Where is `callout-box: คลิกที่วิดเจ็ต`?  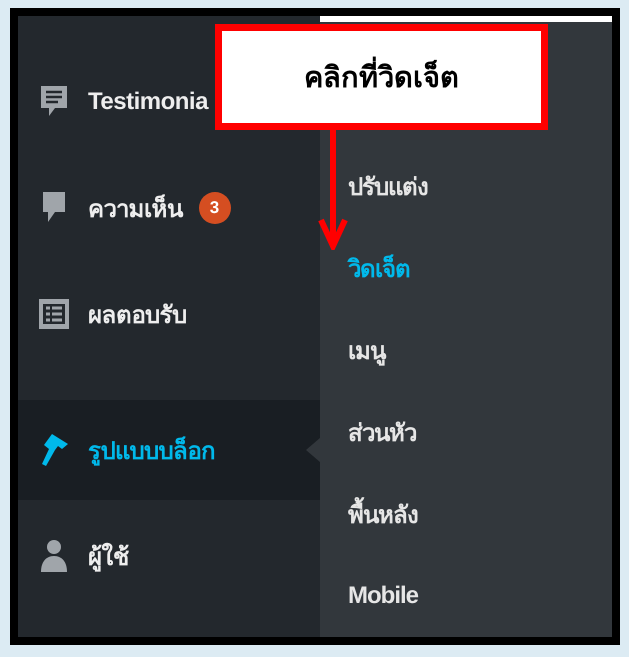
callout-box: คลิกที่วิดเจ็ต is located at coordinates (381, 77).